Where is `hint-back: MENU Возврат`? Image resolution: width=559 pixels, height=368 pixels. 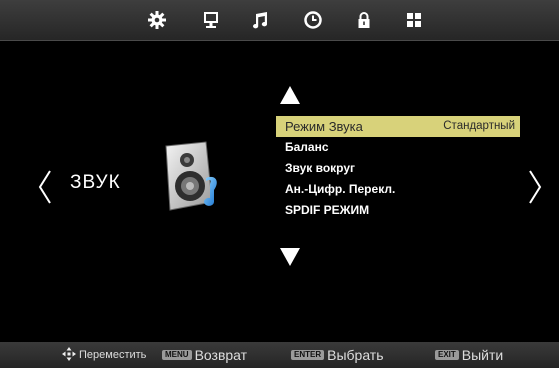 hint-back: MENU Возврат is located at coordinates (204, 355).